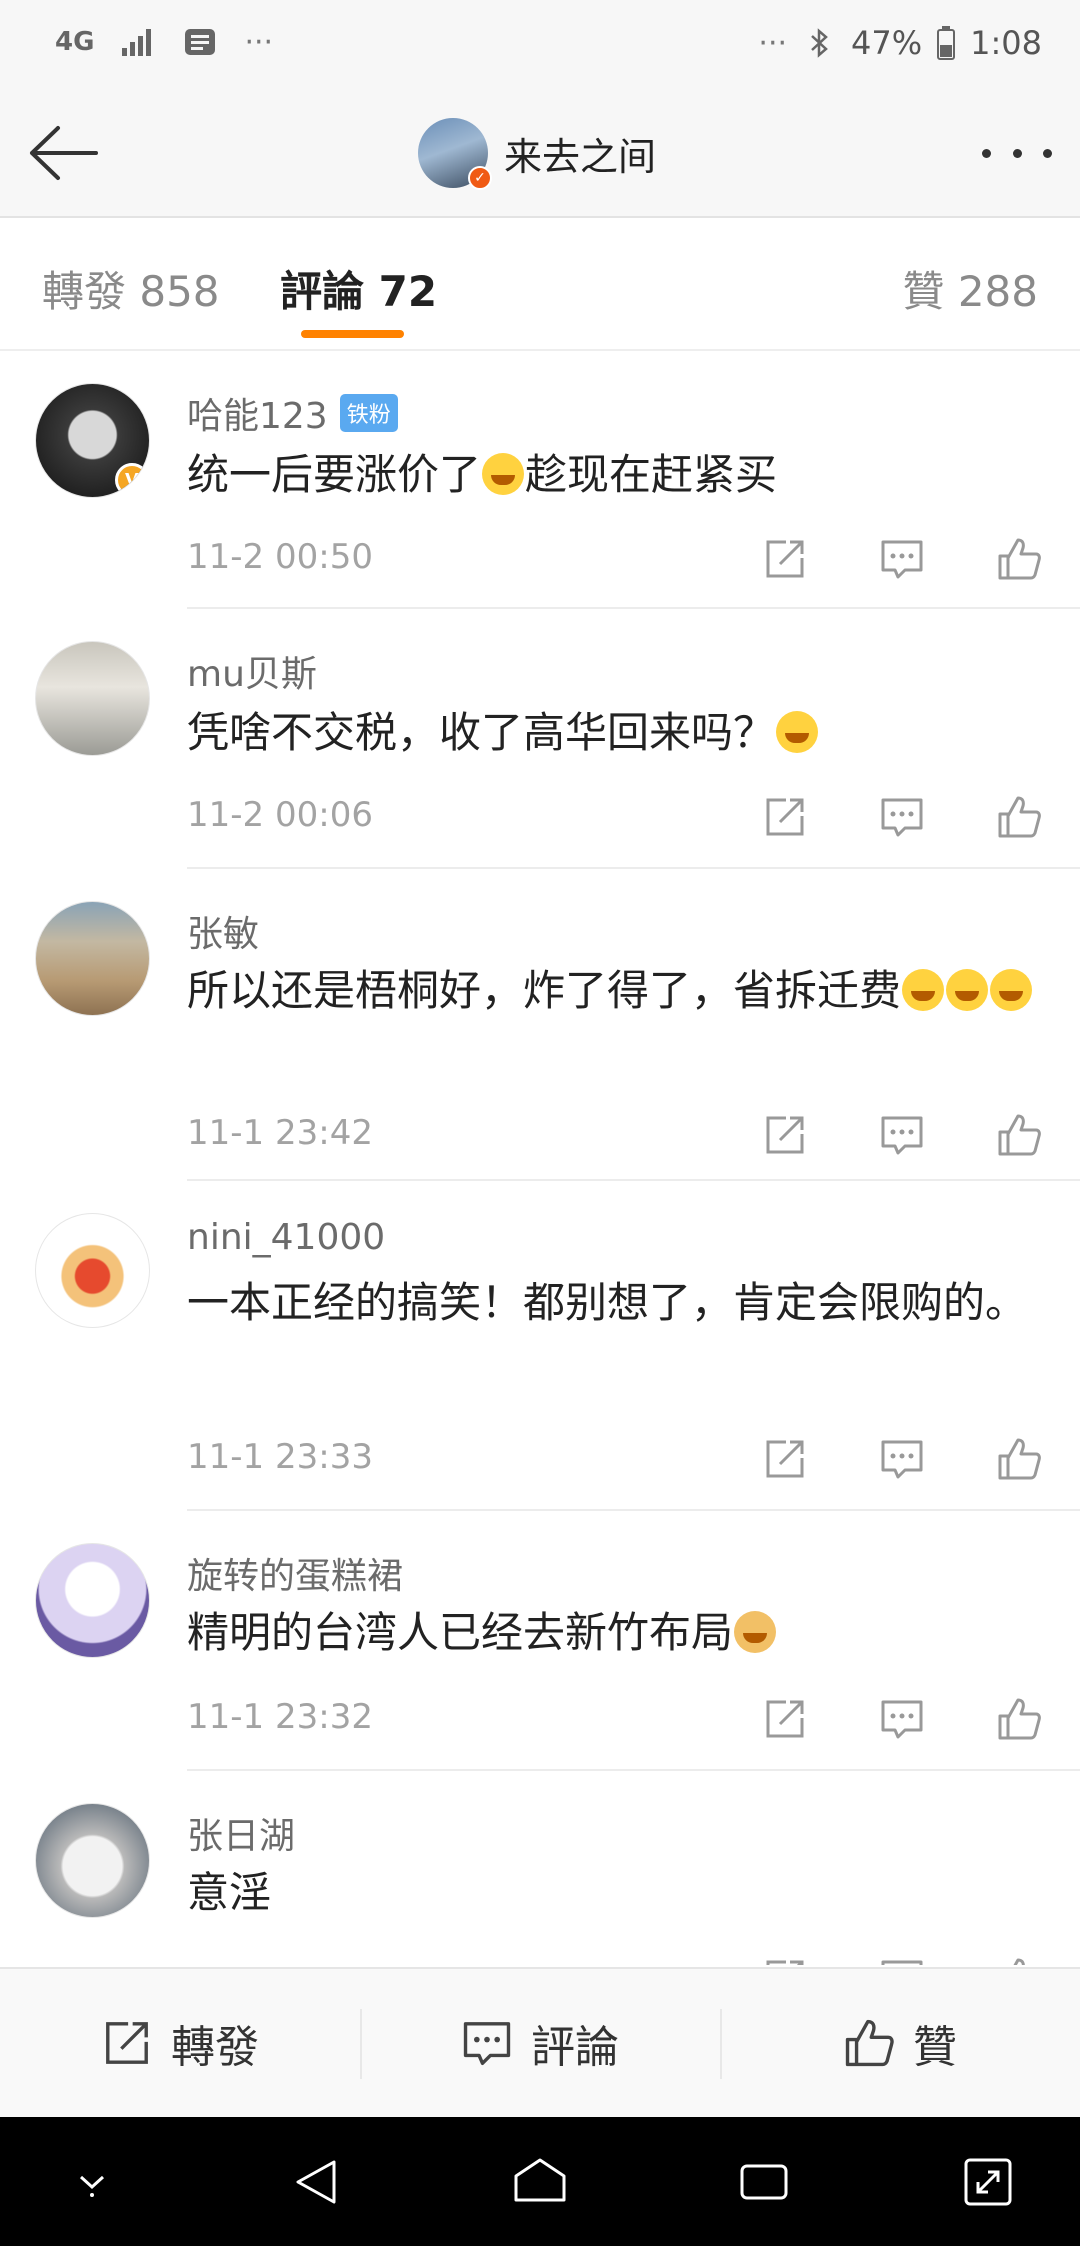 The width and height of the screenshot is (1080, 2246). I want to click on comment-author: 张日湖, so click(241, 1833).